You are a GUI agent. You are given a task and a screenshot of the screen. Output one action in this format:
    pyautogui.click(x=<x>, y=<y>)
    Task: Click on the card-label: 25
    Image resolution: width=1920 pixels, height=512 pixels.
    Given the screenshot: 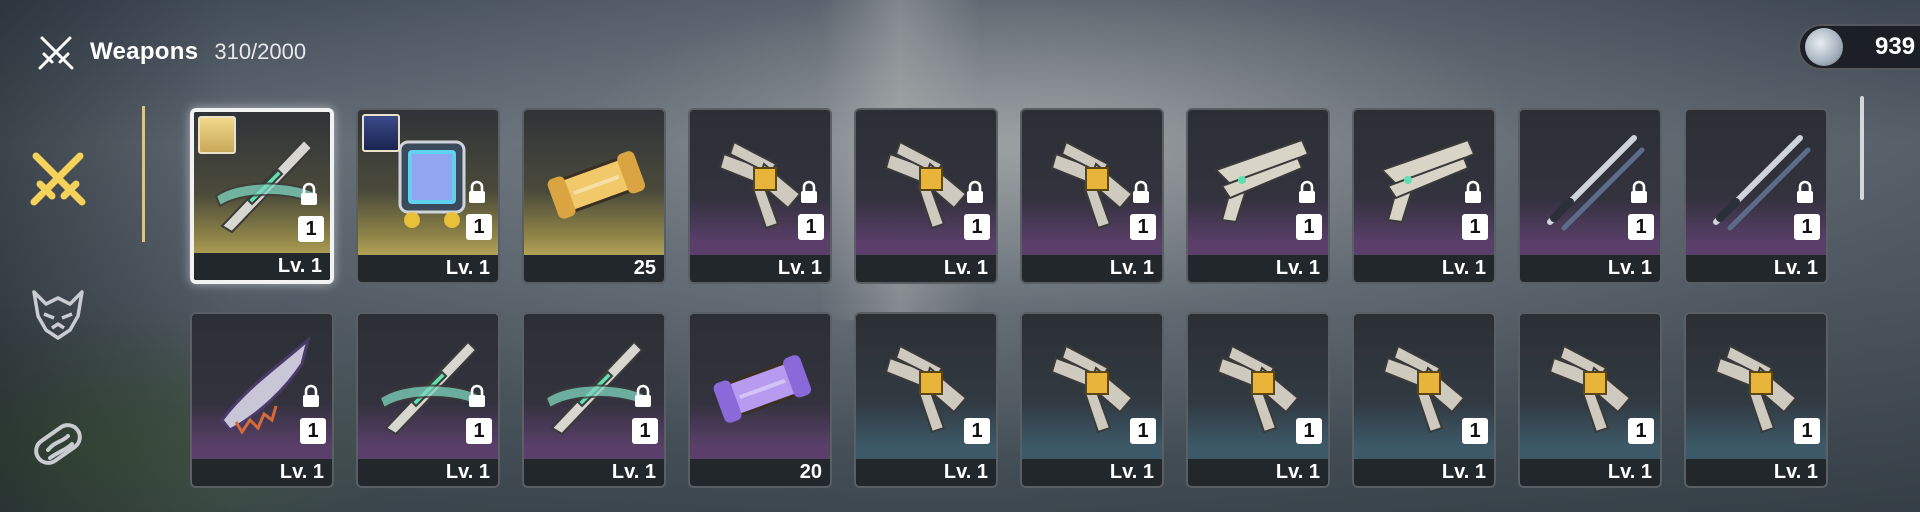 What is the action you would take?
    pyautogui.click(x=594, y=268)
    